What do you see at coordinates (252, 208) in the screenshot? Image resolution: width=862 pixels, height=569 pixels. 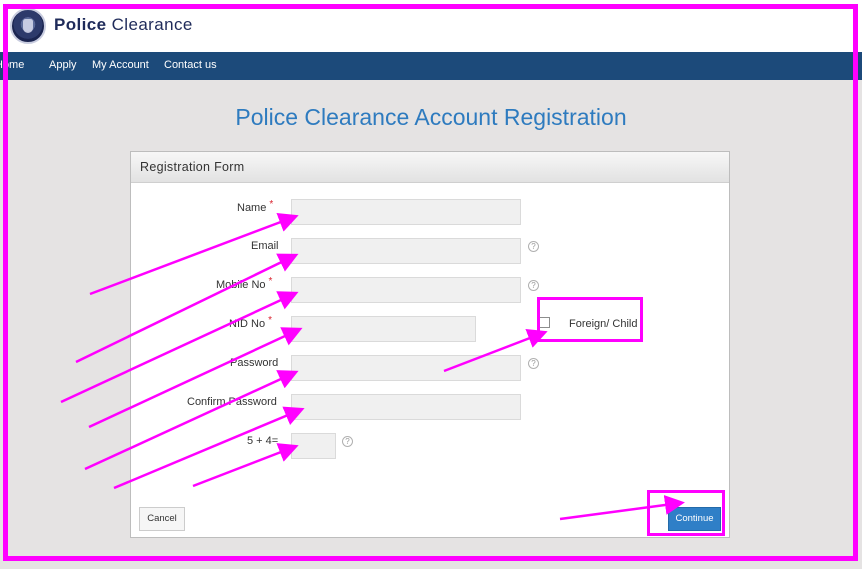 I see `name-label-text: Name` at bounding box center [252, 208].